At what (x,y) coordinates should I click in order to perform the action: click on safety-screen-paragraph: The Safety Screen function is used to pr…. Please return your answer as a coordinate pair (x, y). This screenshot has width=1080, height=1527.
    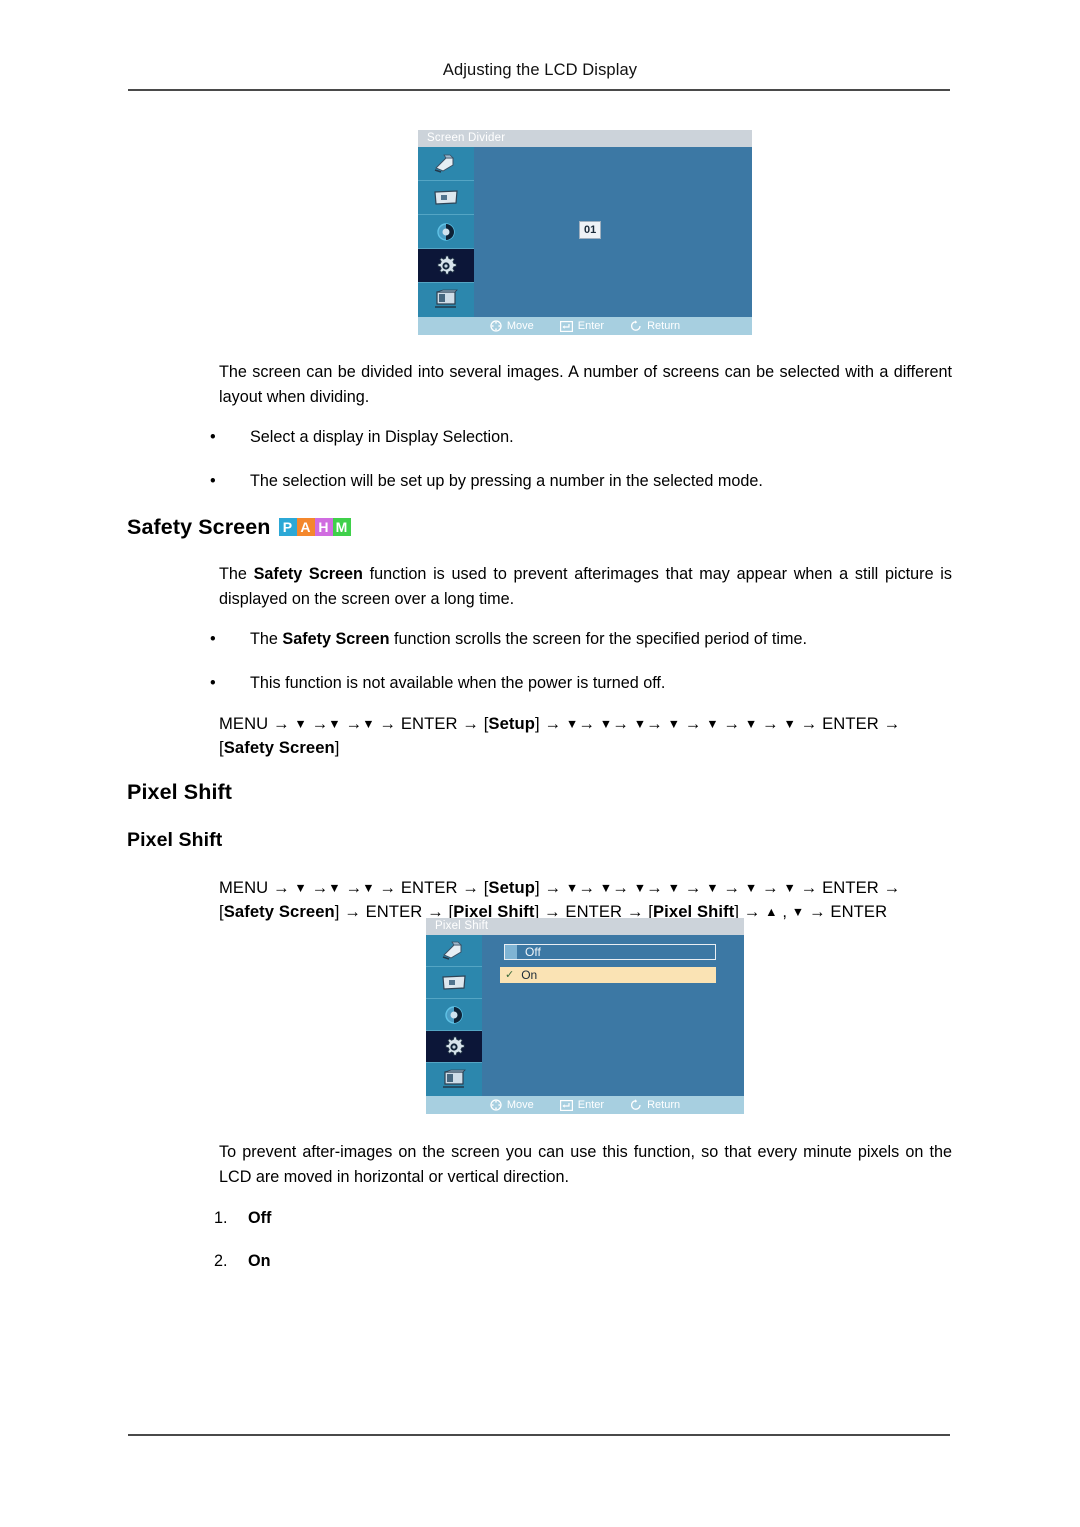
    Looking at the image, I should click on (585, 587).